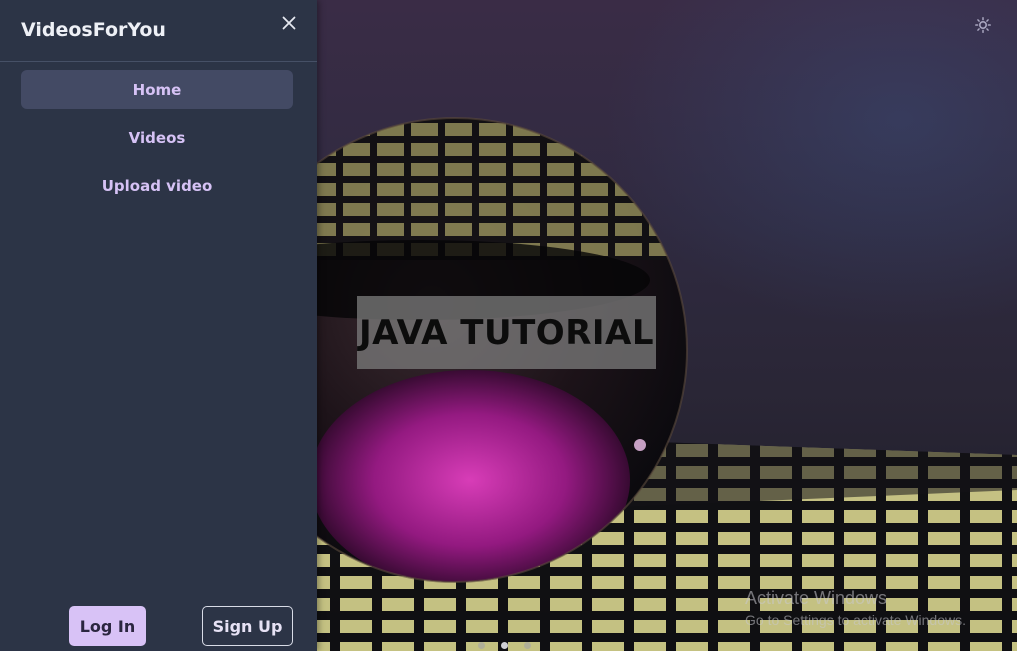 This screenshot has height=651, width=1017. I want to click on carousel-indicators, so click(504, 645).